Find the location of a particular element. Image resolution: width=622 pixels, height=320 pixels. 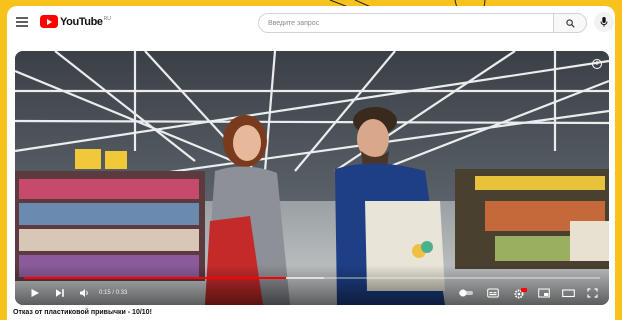

time-display: 0:15 / 0:33 is located at coordinates (113, 293).